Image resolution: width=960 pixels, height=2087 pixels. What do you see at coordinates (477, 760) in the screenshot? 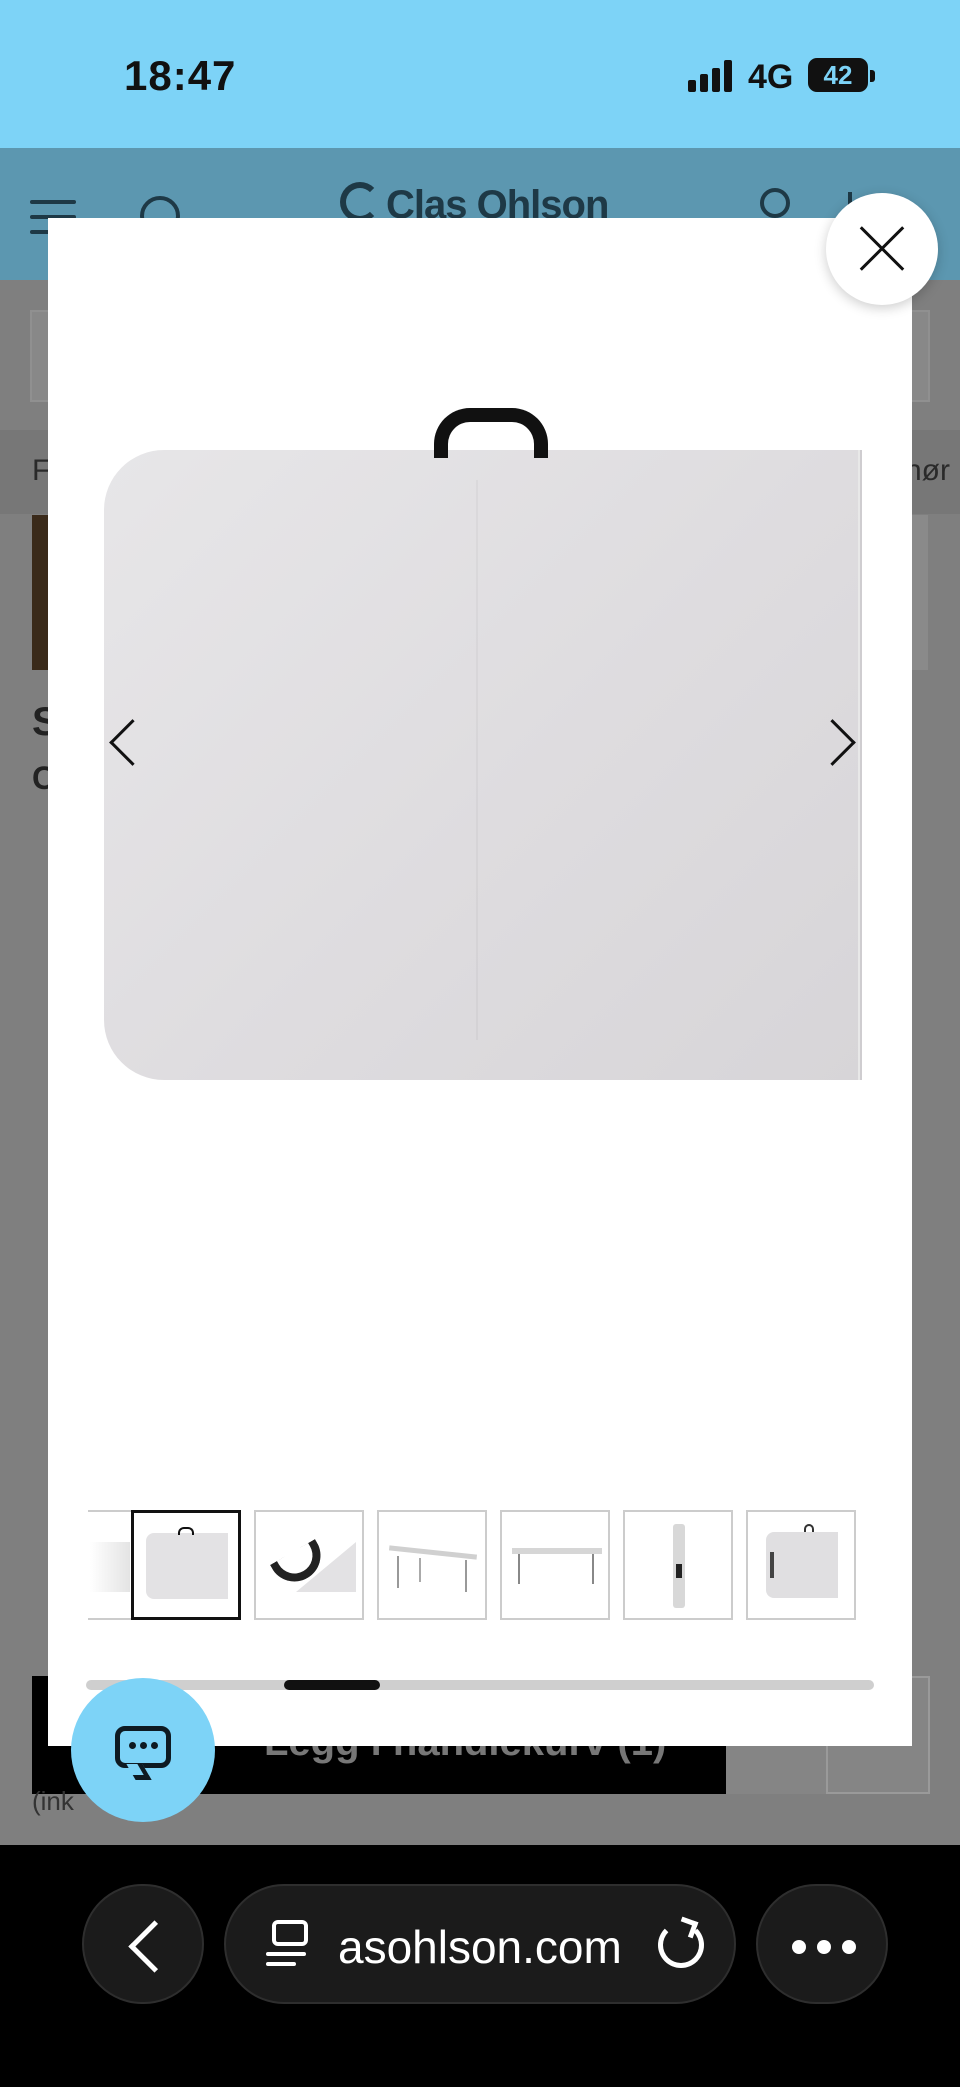
I see `table-seam` at bounding box center [477, 760].